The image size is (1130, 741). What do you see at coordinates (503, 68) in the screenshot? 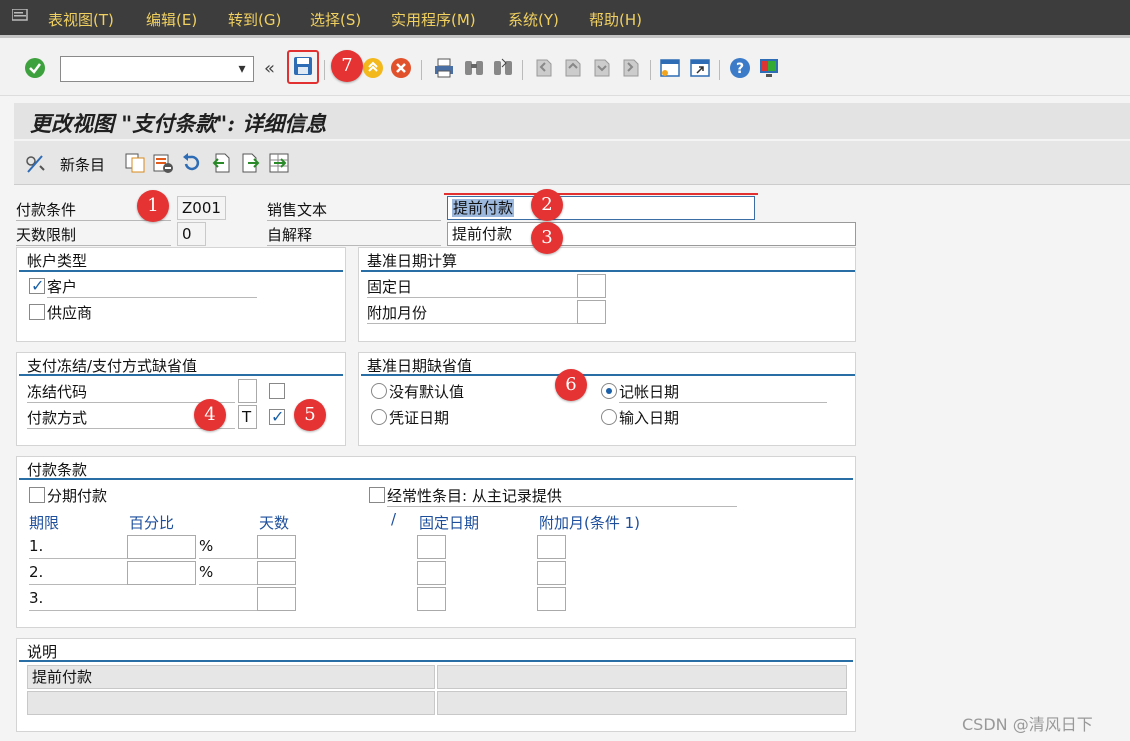
I see `find-next-icon` at bounding box center [503, 68].